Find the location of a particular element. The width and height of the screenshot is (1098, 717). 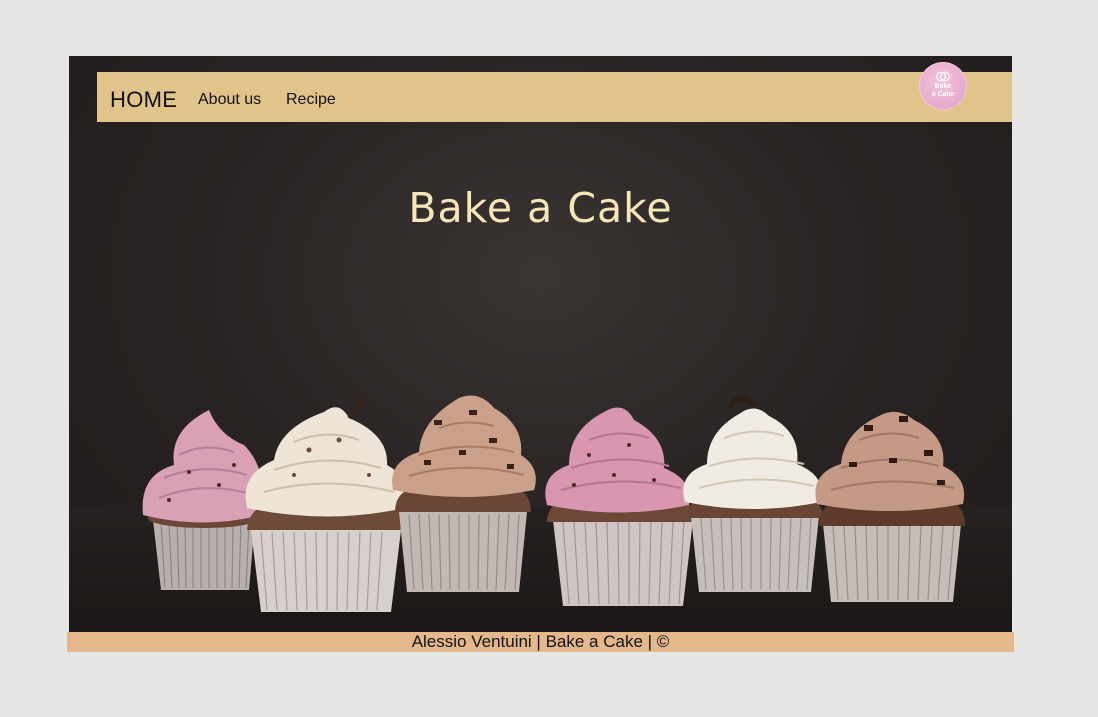

page-title: Bake a Cake is located at coordinates (540, 208).